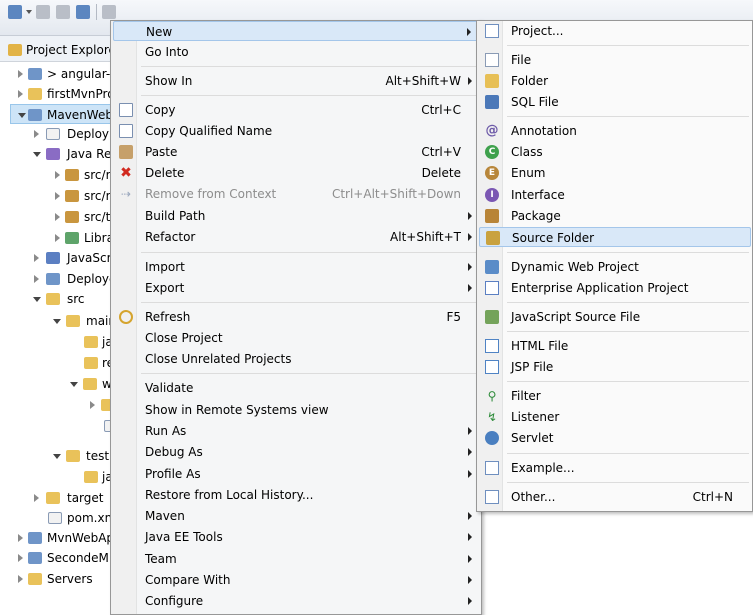 The width and height of the screenshot is (753, 615). Describe the element at coordinates (55, 279) in the screenshot. I see `tree-item-deployed: Deploye` at that location.